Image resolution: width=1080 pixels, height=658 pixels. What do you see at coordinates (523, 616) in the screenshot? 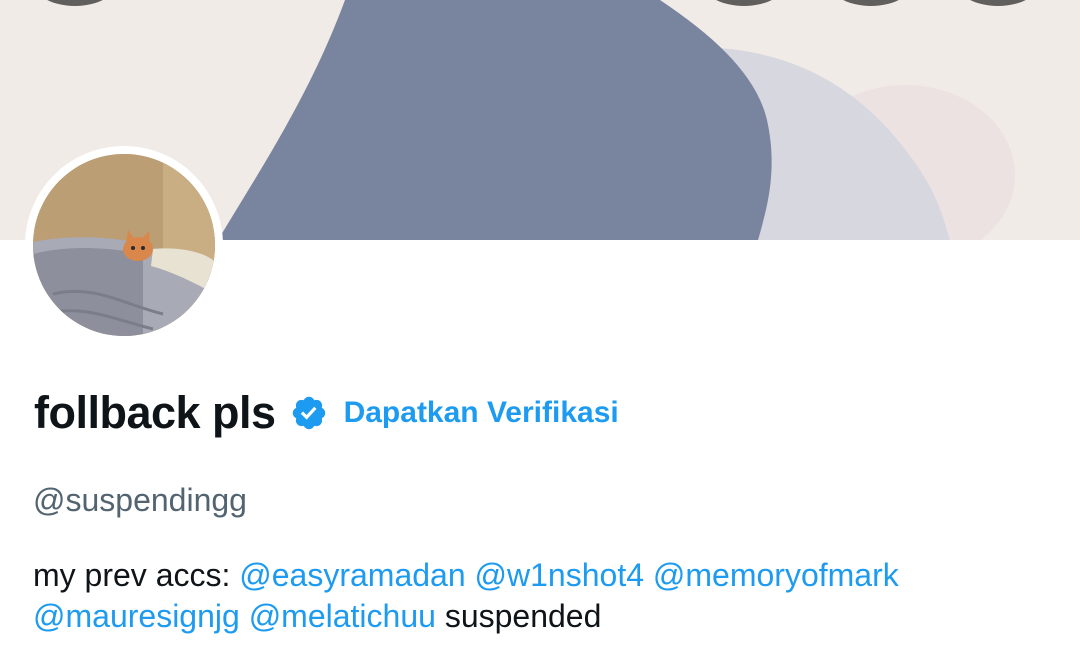
I see `bio-text: suspended` at bounding box center [523, 616].